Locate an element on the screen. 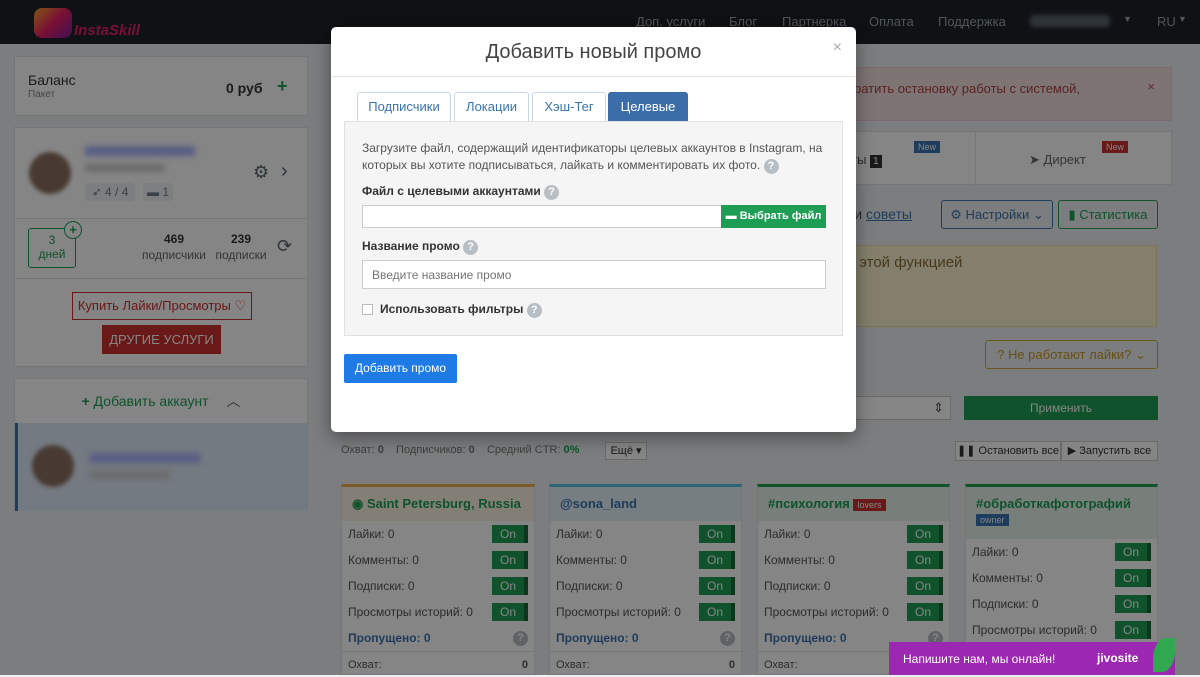 The height and width of the screenshot is (677, 1200). jivosite-leaf-icon is located at coordinates (1164, 655).